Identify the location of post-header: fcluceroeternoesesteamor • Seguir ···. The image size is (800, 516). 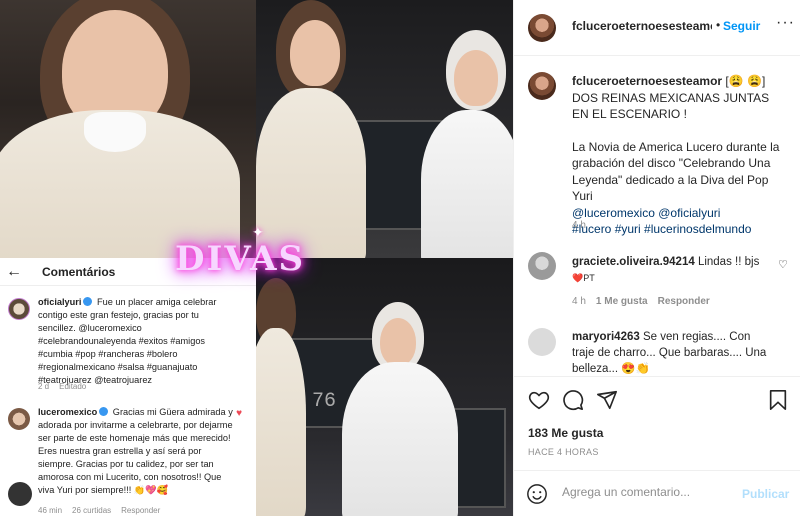
(657, 28).